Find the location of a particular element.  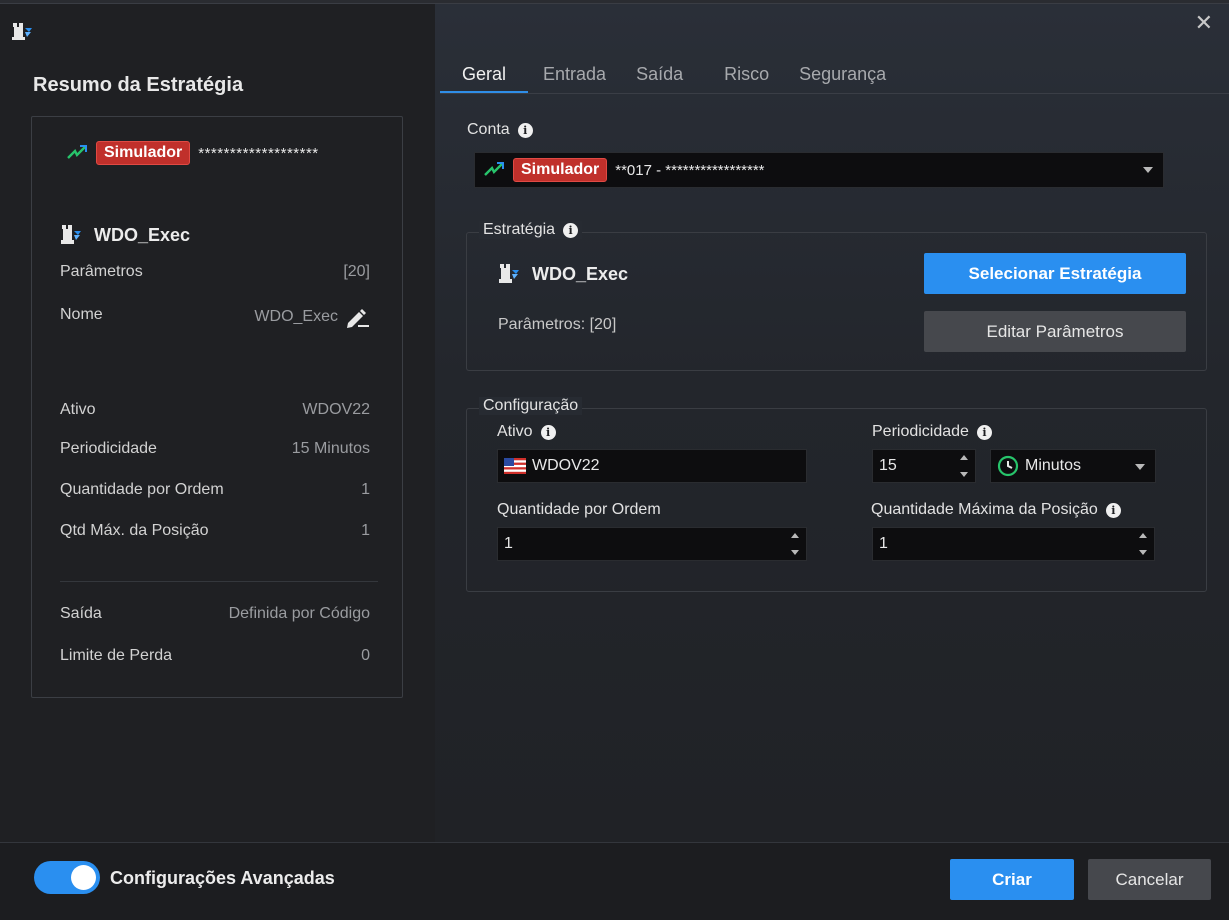

tab-bar: Geral Entrada Saída Risco Segurança is located at coordinates (670, 77).